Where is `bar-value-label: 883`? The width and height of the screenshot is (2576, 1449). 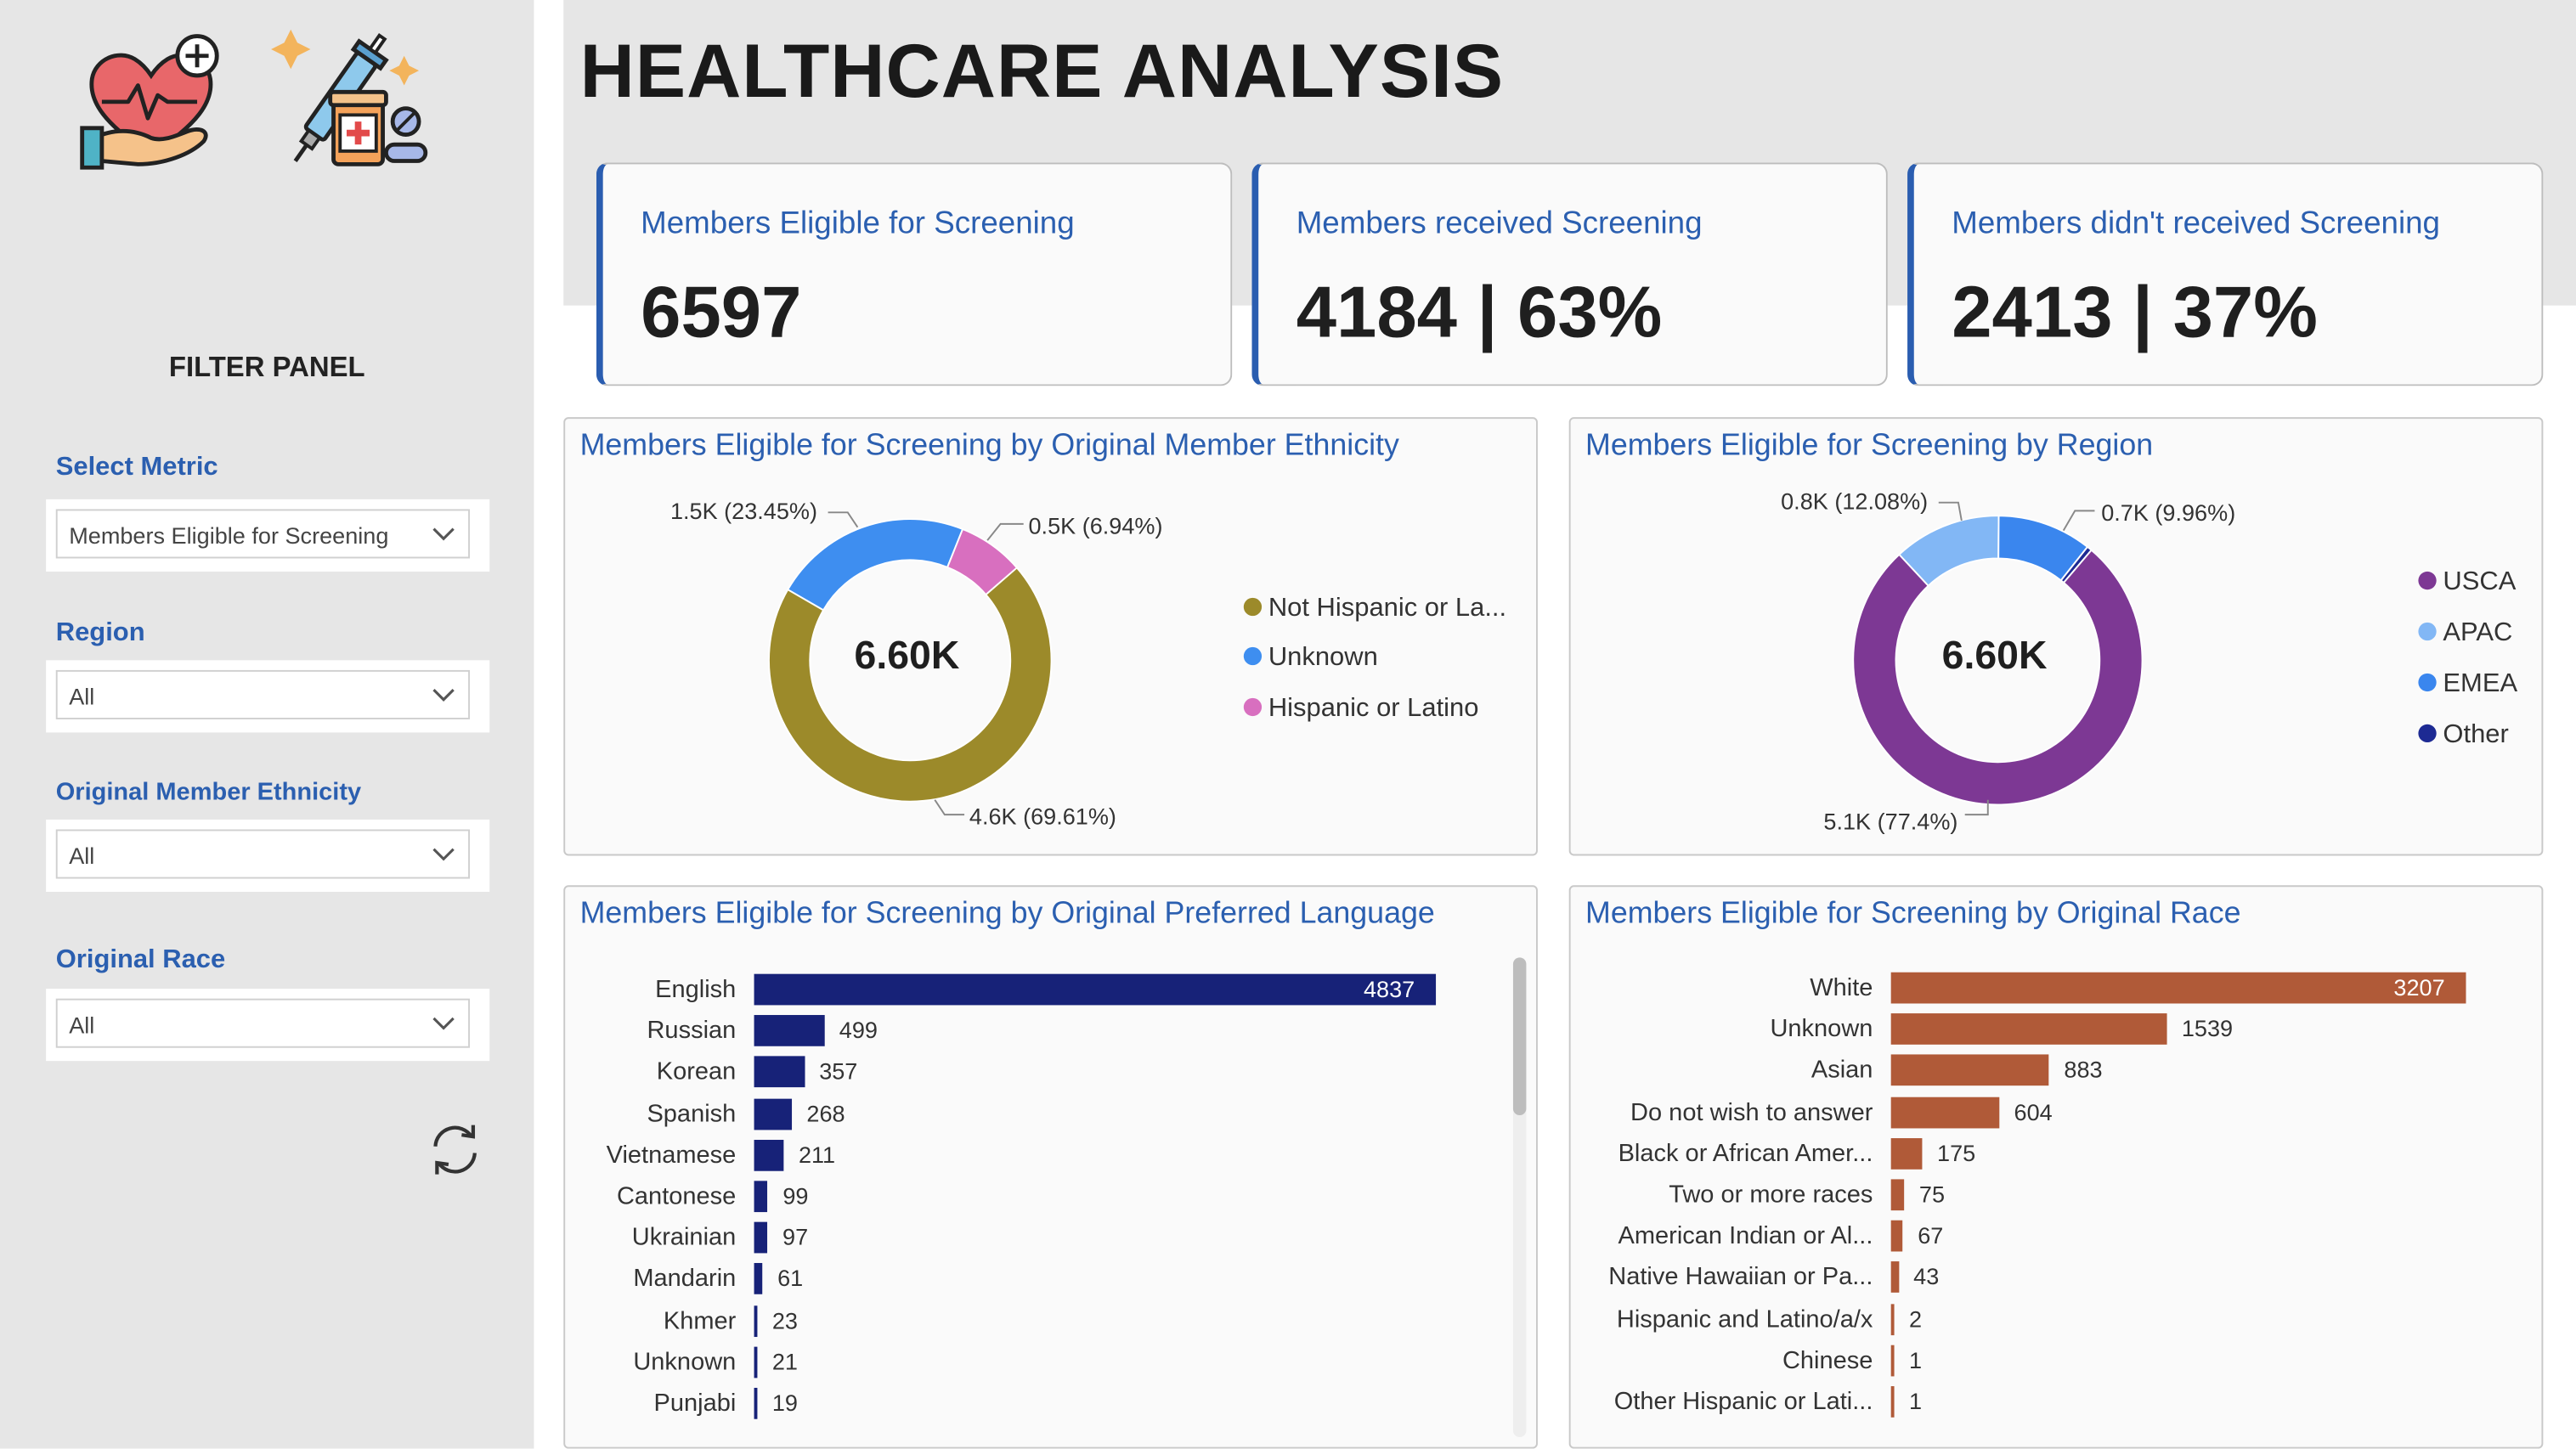 bar-value-label: 883 is located at coordinates (2083, 1070).